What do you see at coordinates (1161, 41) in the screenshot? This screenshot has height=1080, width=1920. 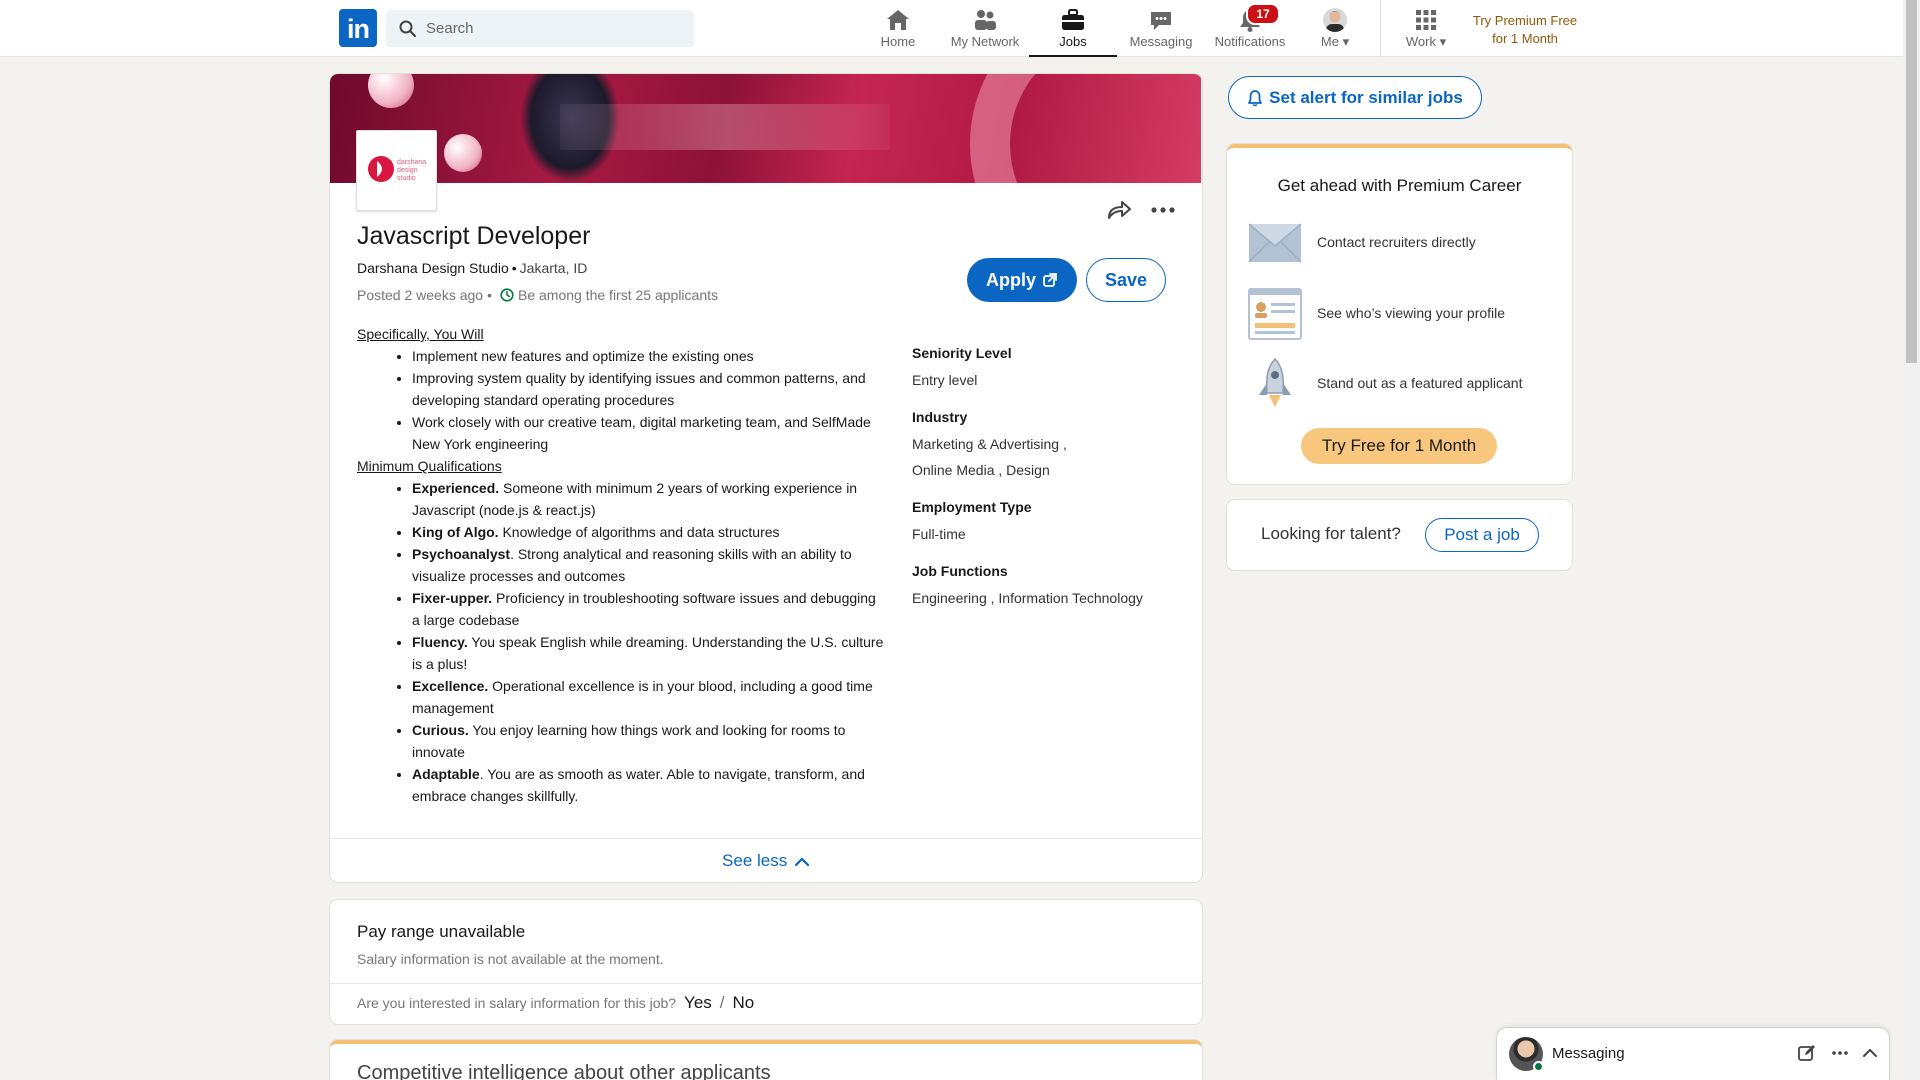 I see `nav-messaging-label: Messaging` at bounding box center [1161, 41].